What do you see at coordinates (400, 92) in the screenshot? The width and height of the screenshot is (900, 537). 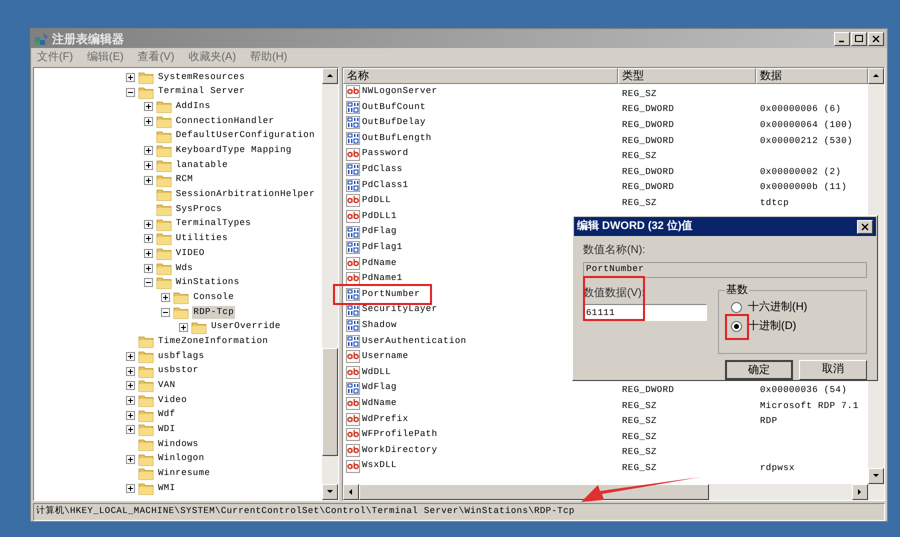 I see `value-name: NWLogonServer` at bounding box center [400, 92].